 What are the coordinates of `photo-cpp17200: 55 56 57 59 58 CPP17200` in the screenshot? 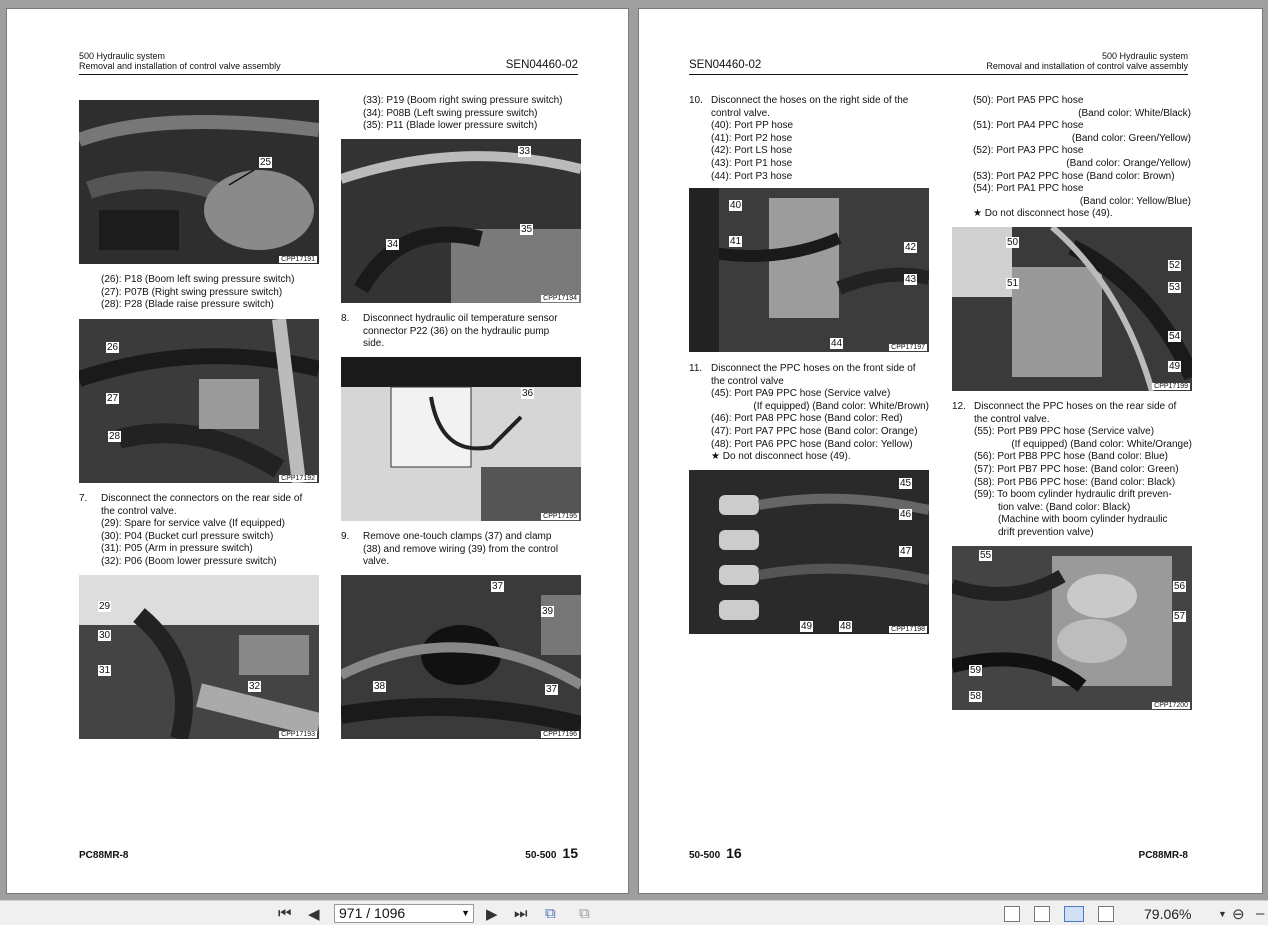 It's located at (1072, 628).